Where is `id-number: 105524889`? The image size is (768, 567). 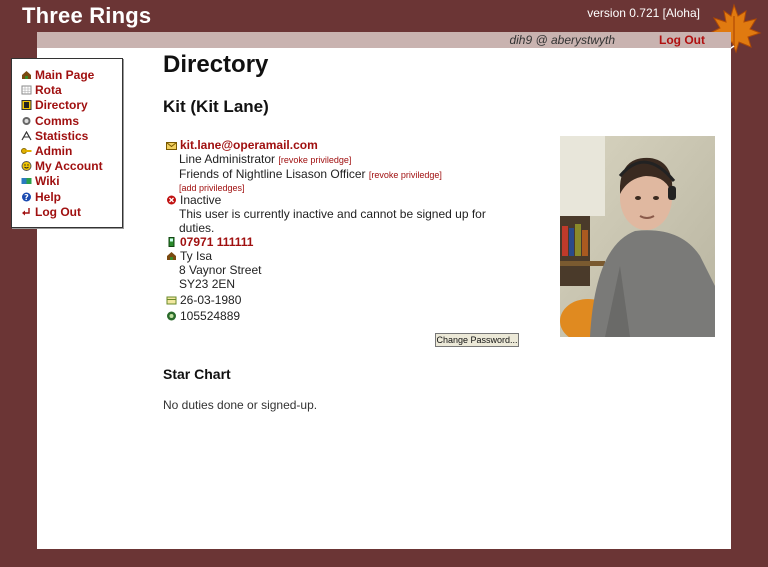 id-number: 105524889 is located at coordinates (210, 316).